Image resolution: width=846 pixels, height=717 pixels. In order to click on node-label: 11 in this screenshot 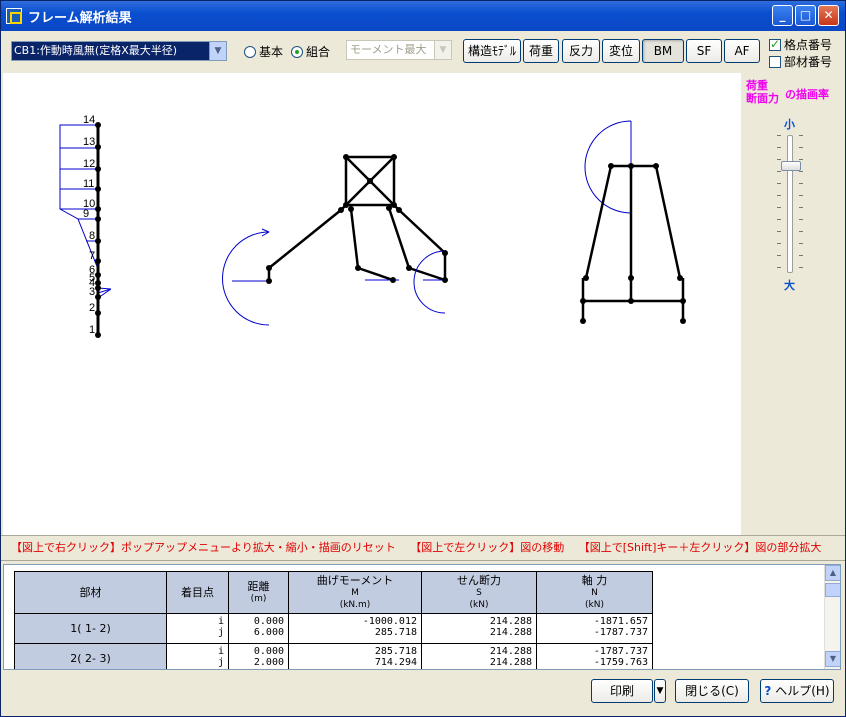, I will do `click(88, 184)`.